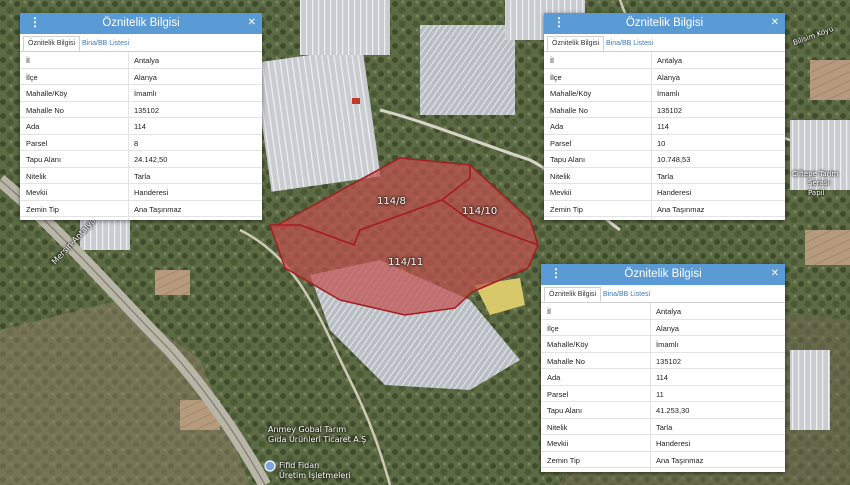 This screenshot has height=485, width=850. What do you see at coordinates (147, 60) in the screenshot?
I see `attribute-value: Antalya` at bounding box center [147, 60].